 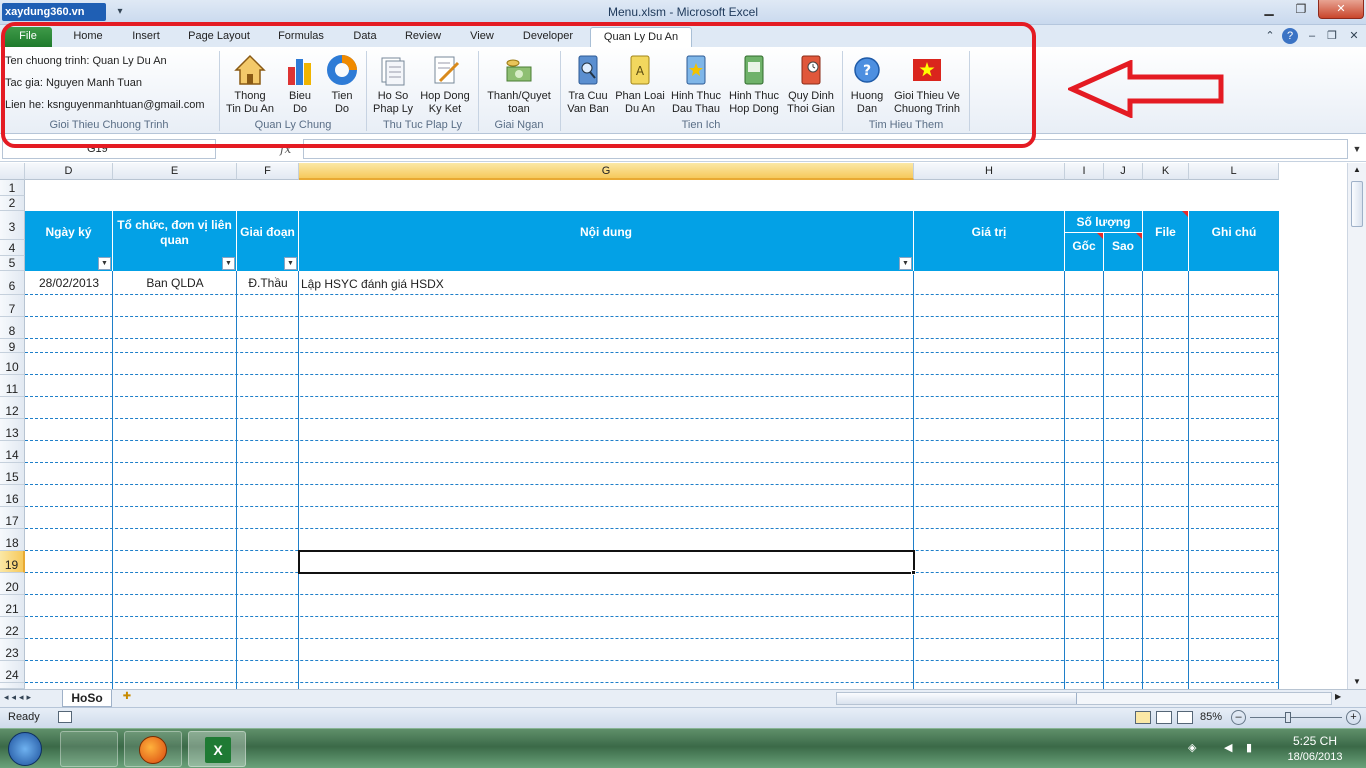 What do you see at coordinates (175, 283) in the screenshot?
I see `cell-to-chuc: Ban QLDA` at bounding box center [175, 283].